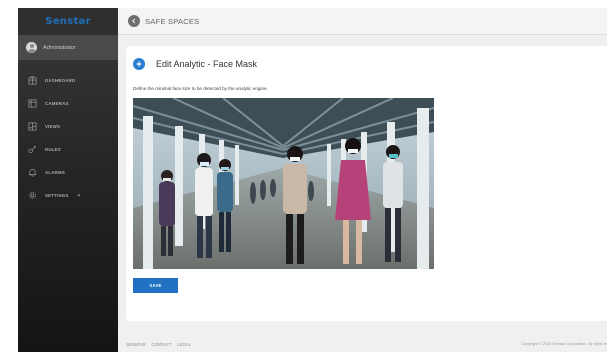  What do you see at coordinates (135, 344) in the screenshot?
I see `footer-link-senstar: SENSTAR` at bounding box center [135, 344].